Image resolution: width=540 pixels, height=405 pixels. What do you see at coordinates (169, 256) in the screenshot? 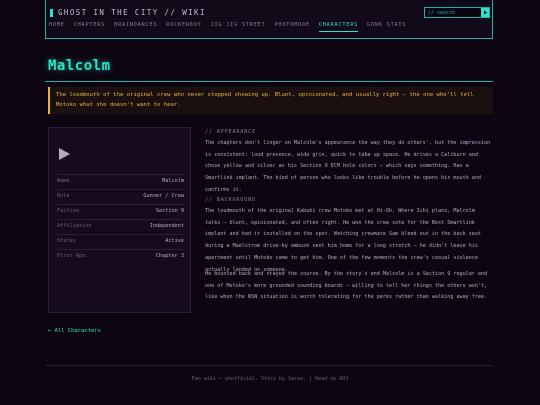
I see `info-value: Chapter 3` at bounding box center [169, 256].